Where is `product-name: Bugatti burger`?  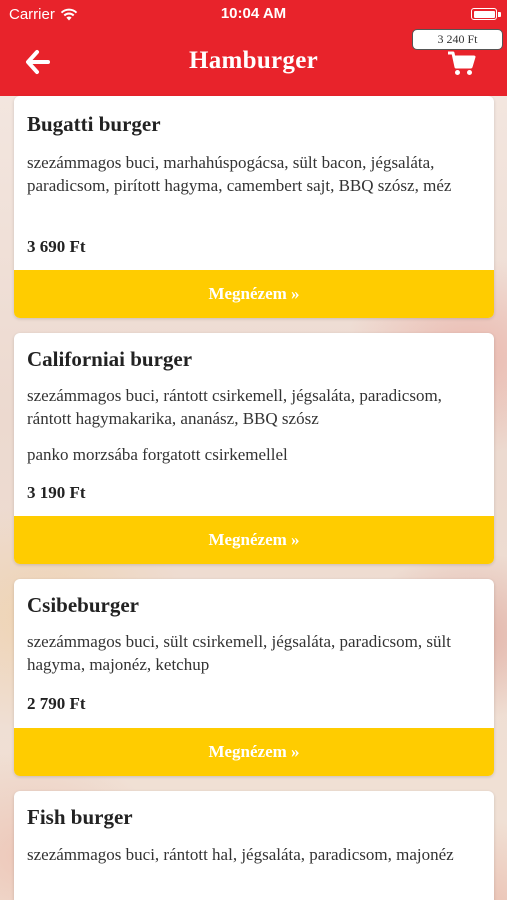 product-name: Bugatti burger is located at coordinates (94, 124).